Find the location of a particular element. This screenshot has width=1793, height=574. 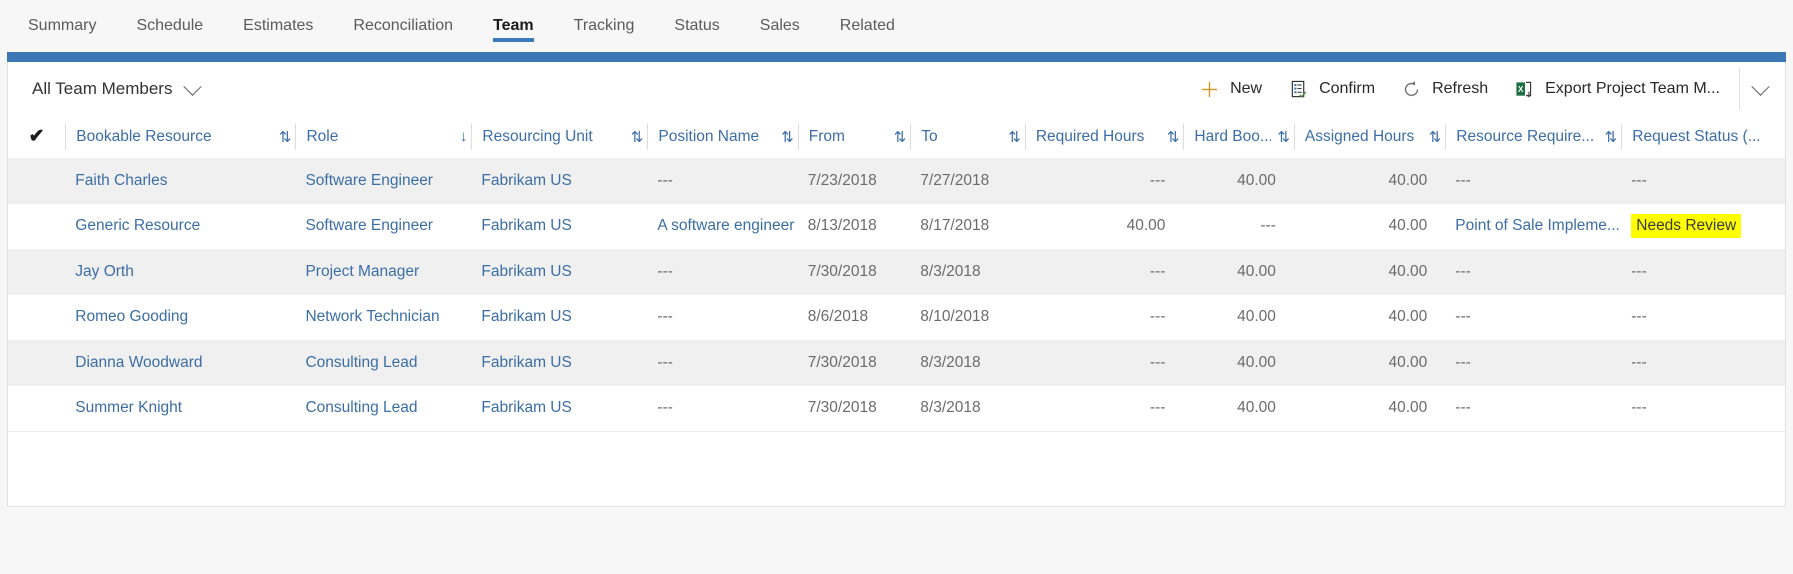

cell-to: 8/10/2018 is located at coordinates (967, 317).